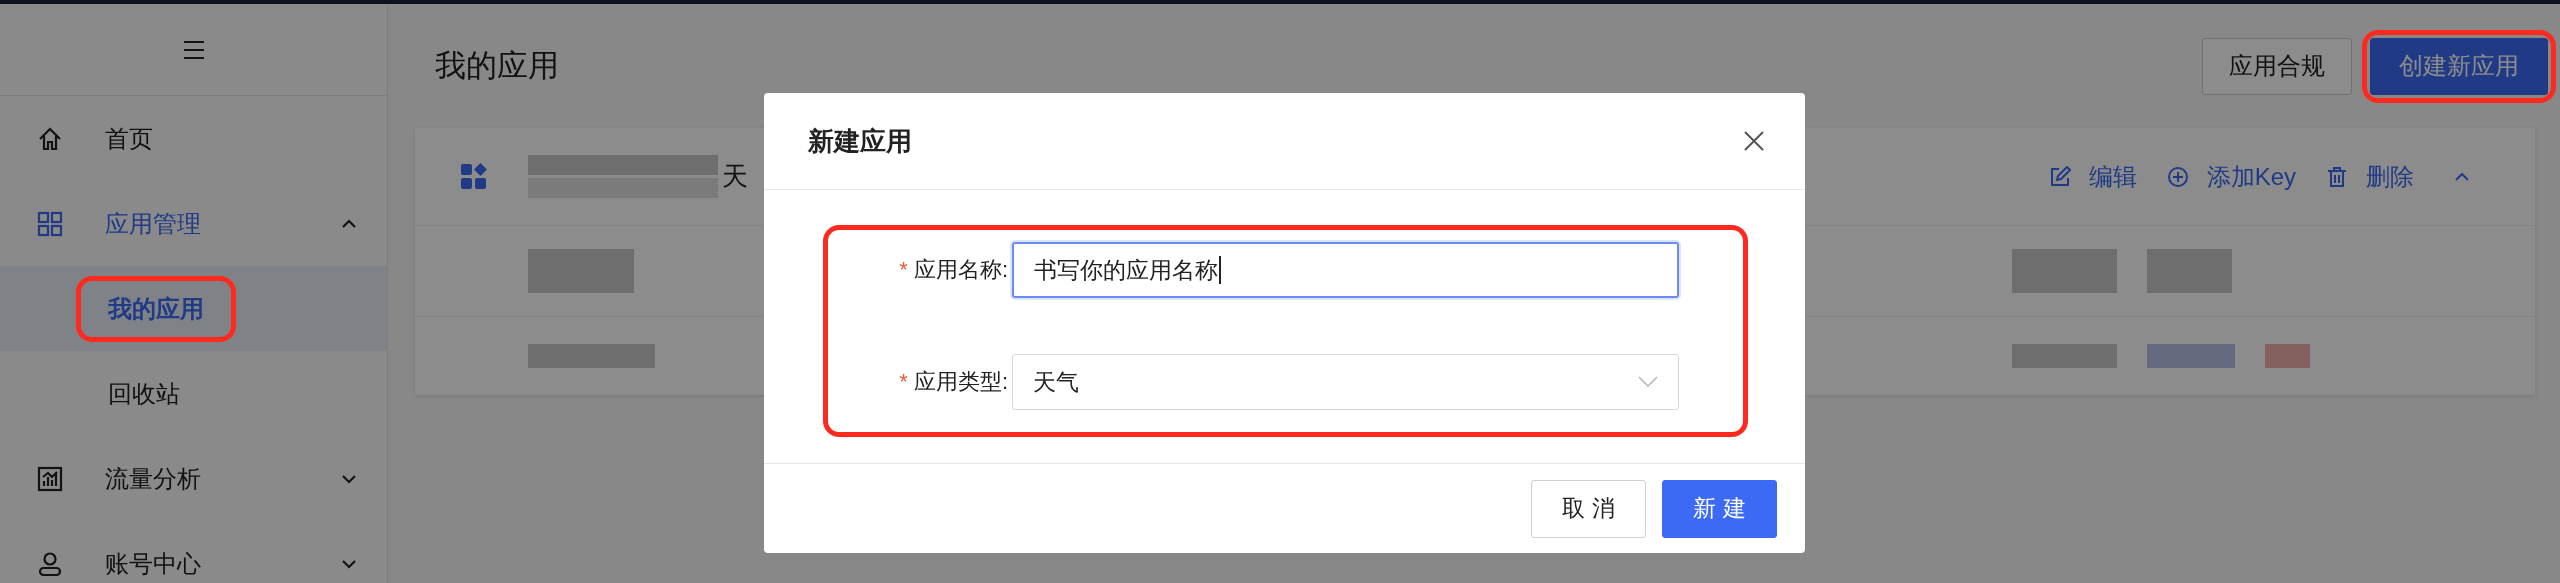 The width and height of the screenshot is (2560, 583). What do you see at coordinates (960, 382) in the screenshot?
I see `field-label: 应用类型:` at bounding box center [960, 382].